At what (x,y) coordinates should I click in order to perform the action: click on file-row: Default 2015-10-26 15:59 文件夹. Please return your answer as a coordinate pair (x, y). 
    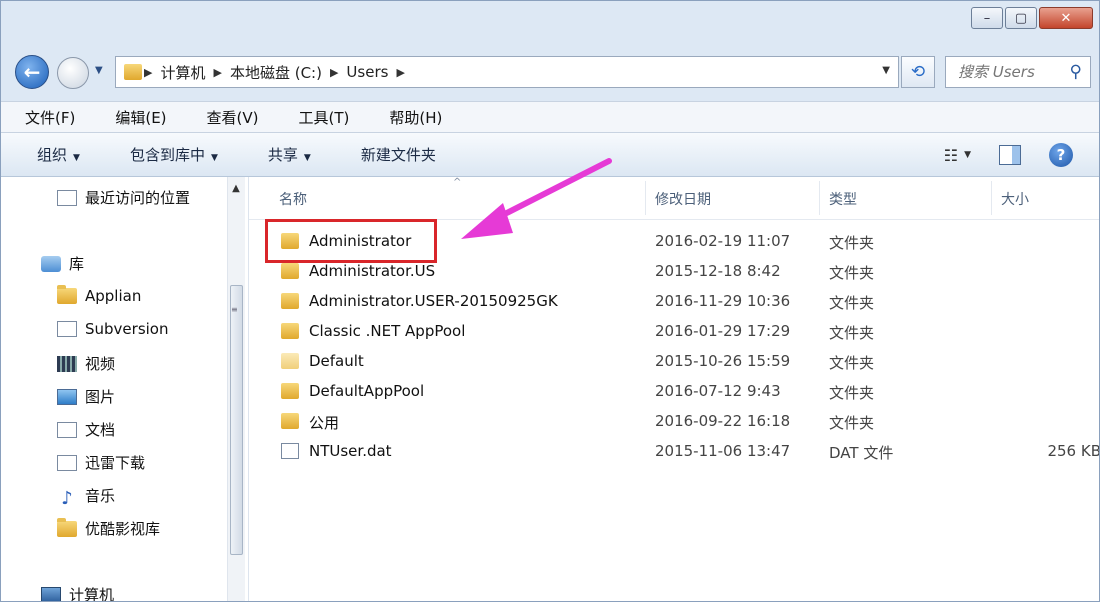
    Looking at the image, I should click on (674, 362).